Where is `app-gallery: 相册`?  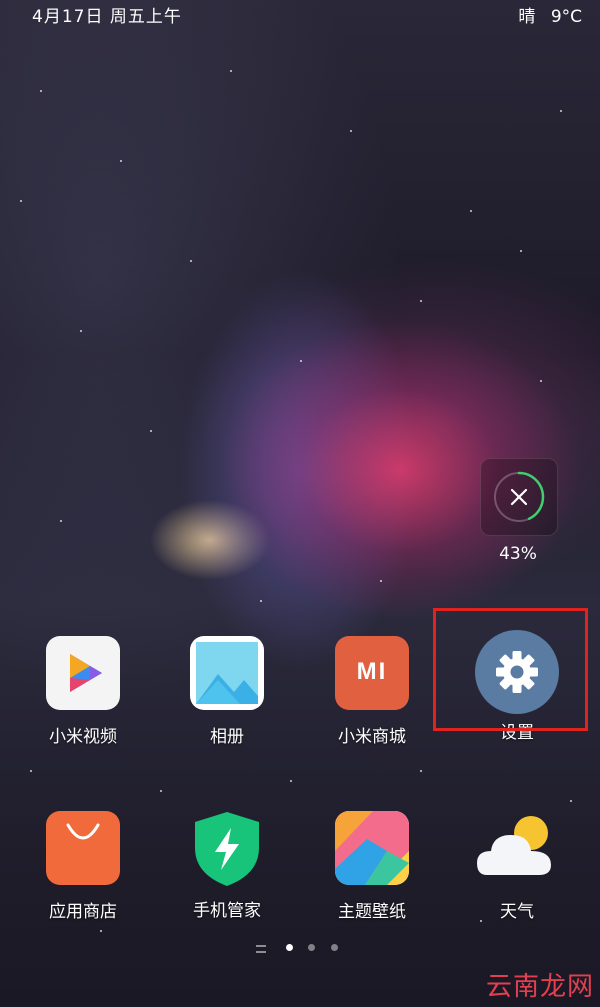
app-gallery: 相册 is located at coordinates (227, 691).